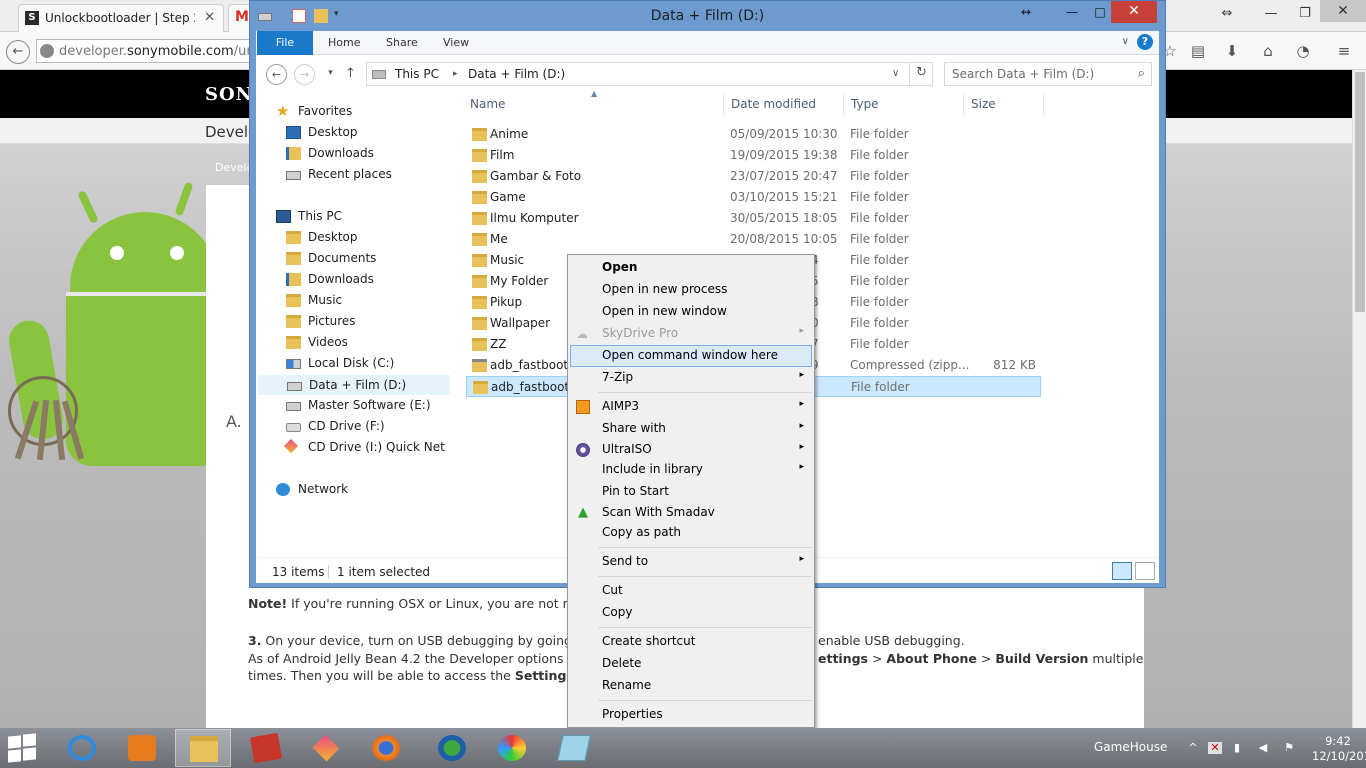  What do you see at coordinates (1289, 748) in the screenshot?
I see `flag-icon: ⚑` at bounding box center [1289, 748].